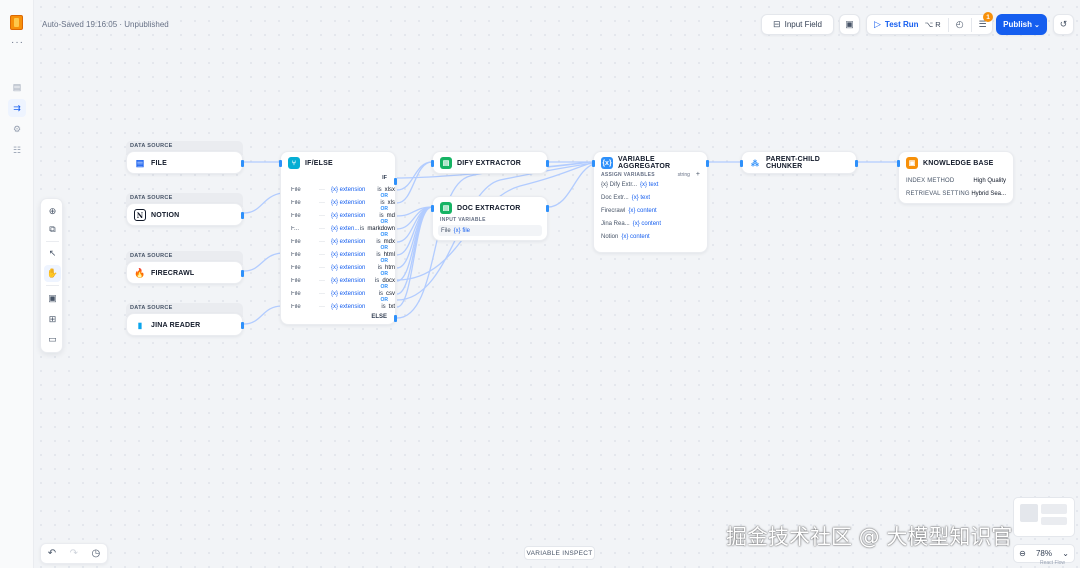 This screenshot has width=1080, height=568. What do you see at coordinates (74, 553) in the screenshot?
I see `redo-icon: ↷` at bounding box center [74, 553].